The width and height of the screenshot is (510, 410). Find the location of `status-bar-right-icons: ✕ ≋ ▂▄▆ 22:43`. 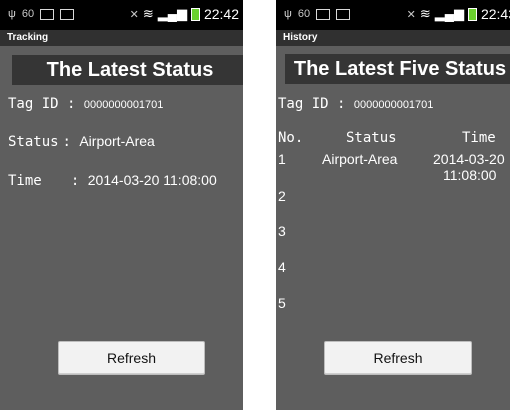

status-bar-right-icons: ✕ ≋ ▂▄▆ 22:43 is located at coordinates (458, 14).